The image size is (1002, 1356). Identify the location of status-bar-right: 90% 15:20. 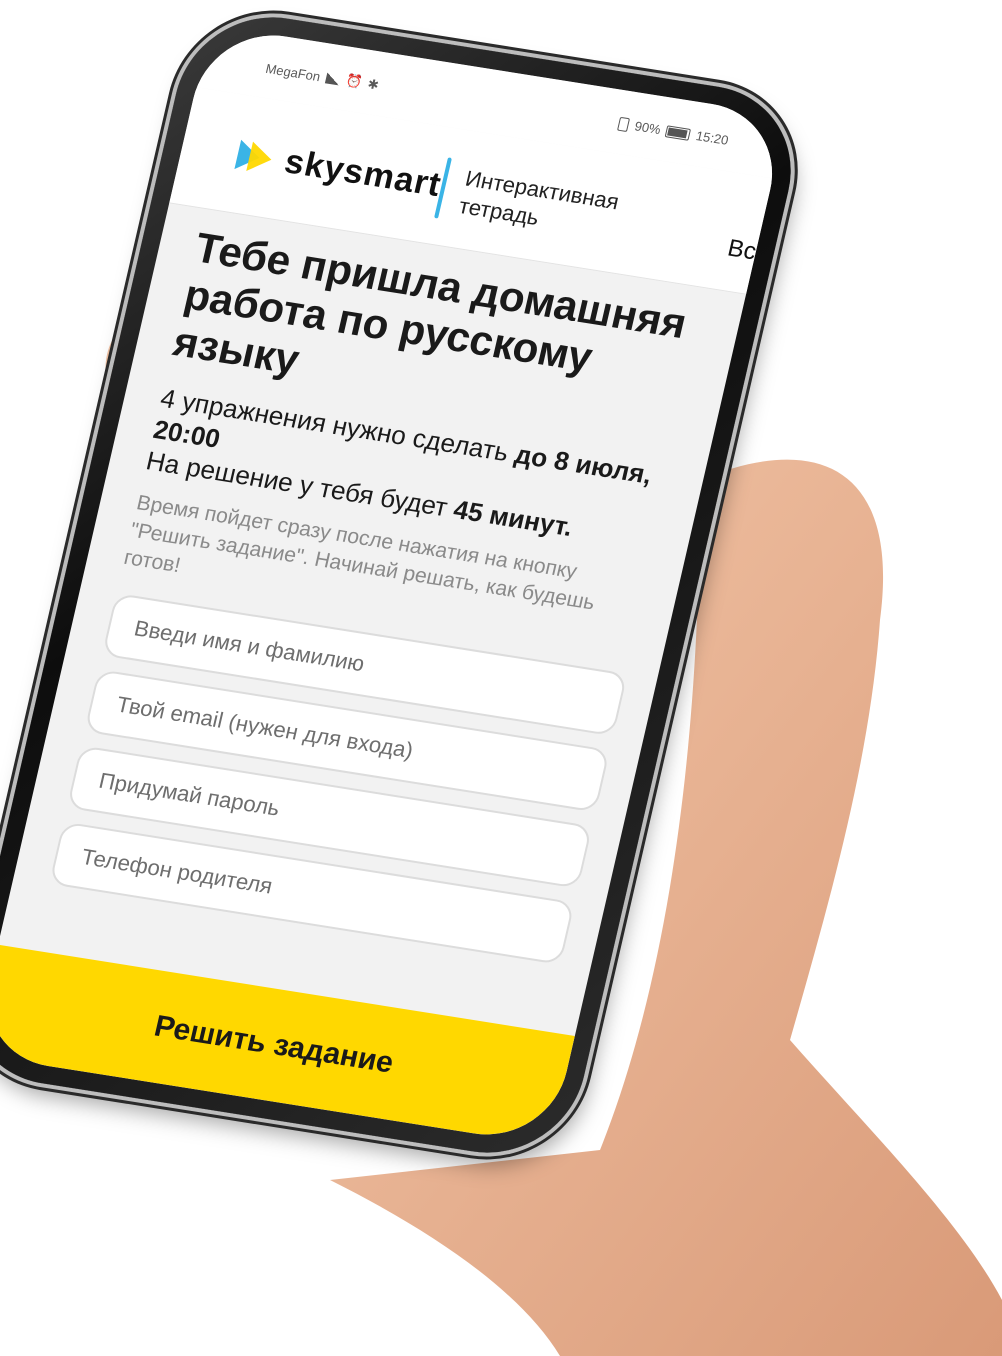
(673, 132).